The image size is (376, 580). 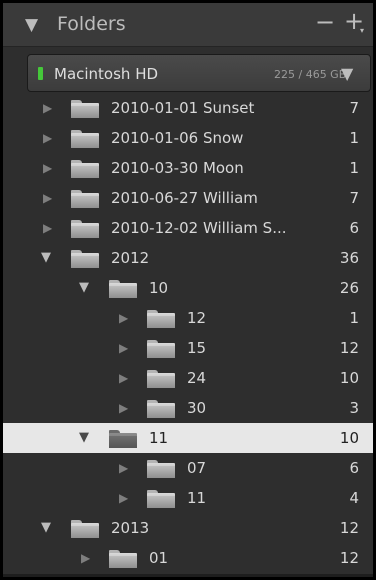 I want to click on folder-row: ▶ 12 1, so click(x=188, y=318).